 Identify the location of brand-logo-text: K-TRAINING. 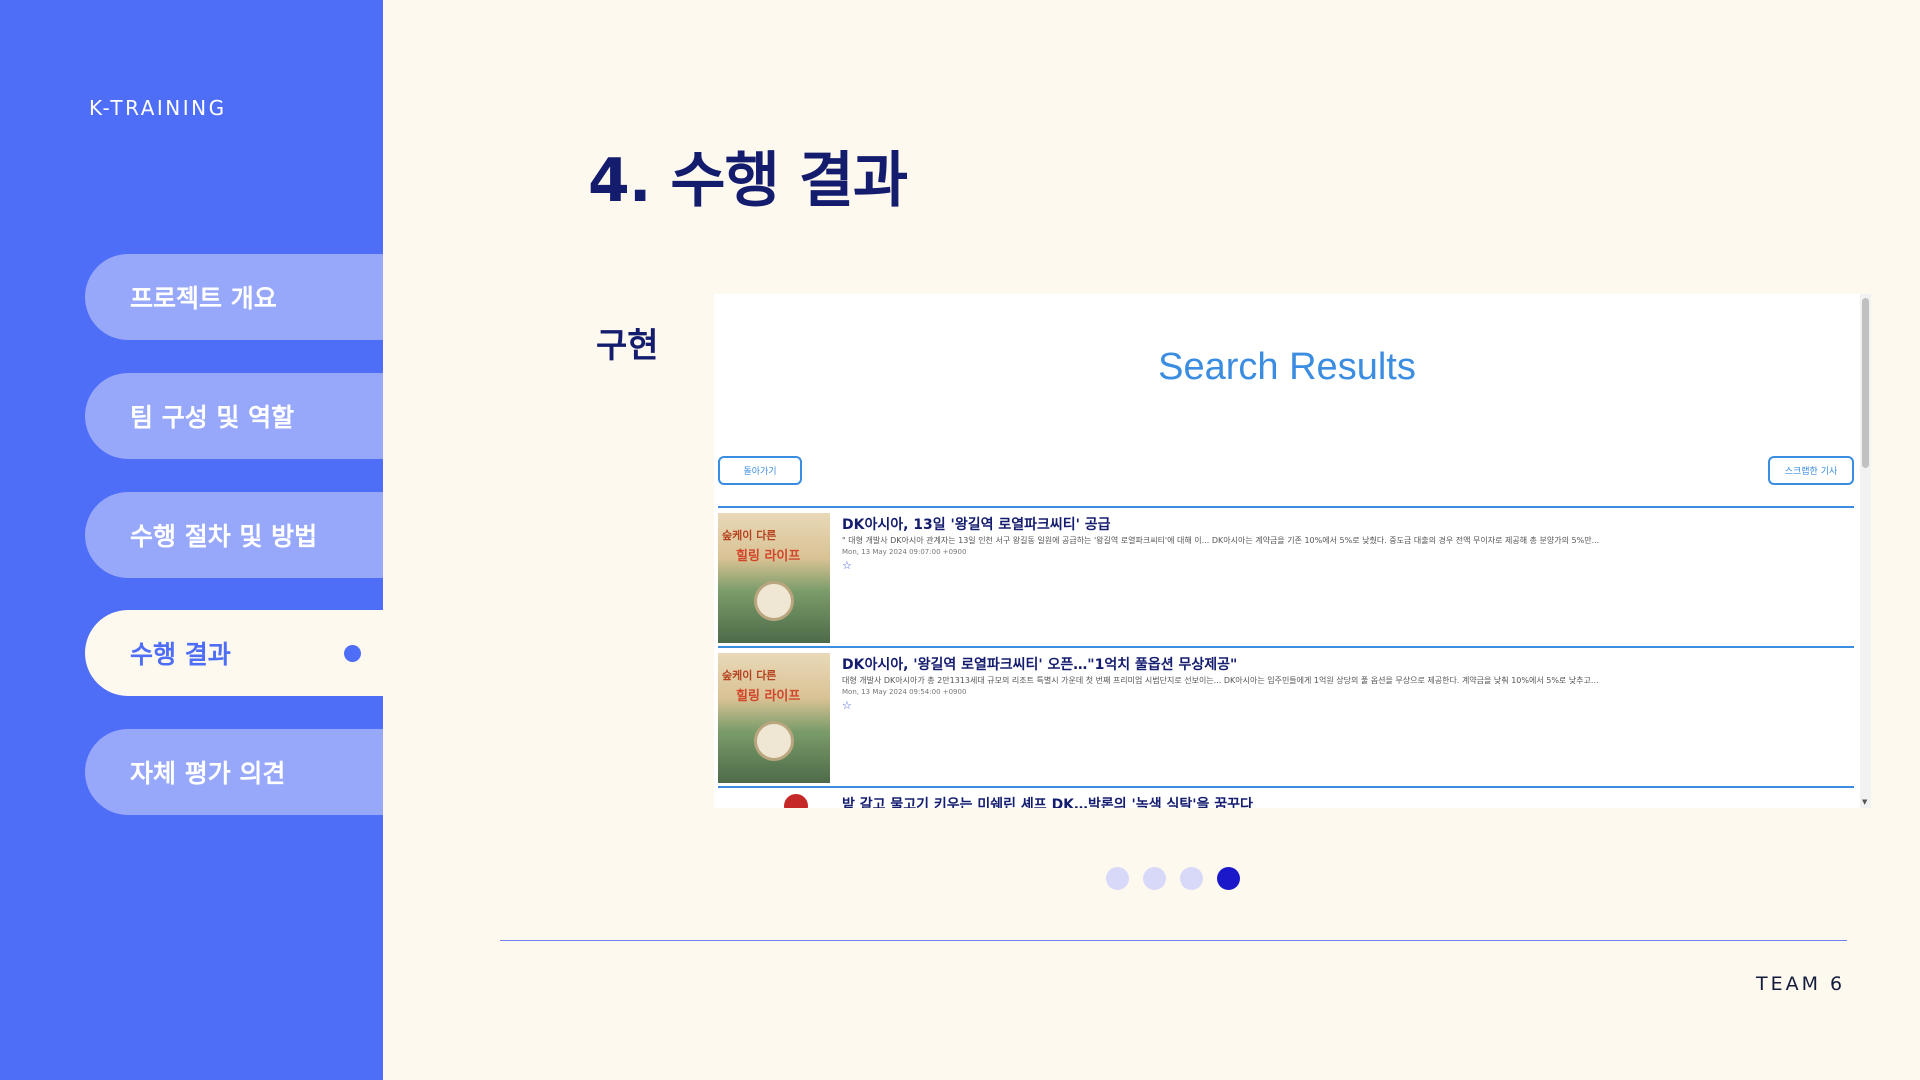
(158, 108).